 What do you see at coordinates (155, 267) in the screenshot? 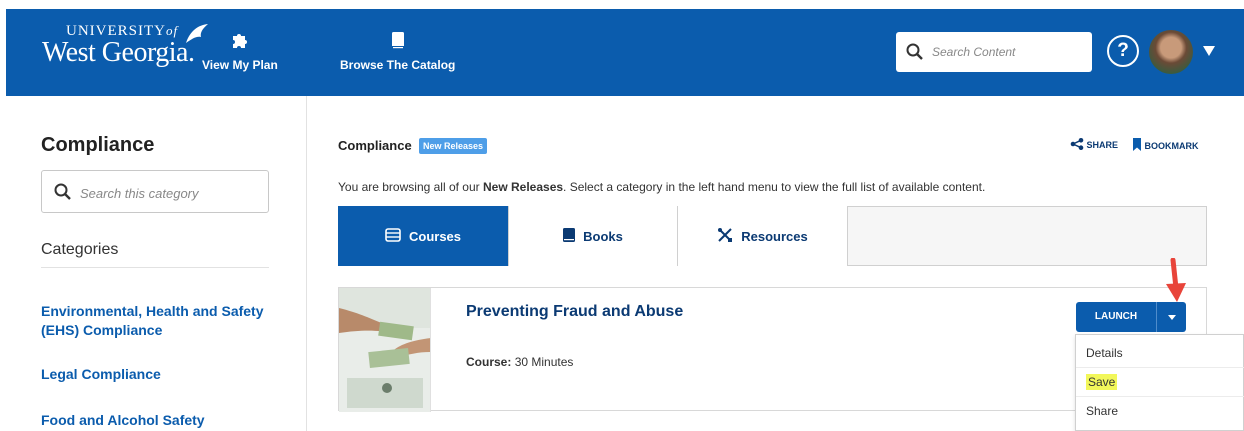
I see `divider` at bounding box center [155, 267].